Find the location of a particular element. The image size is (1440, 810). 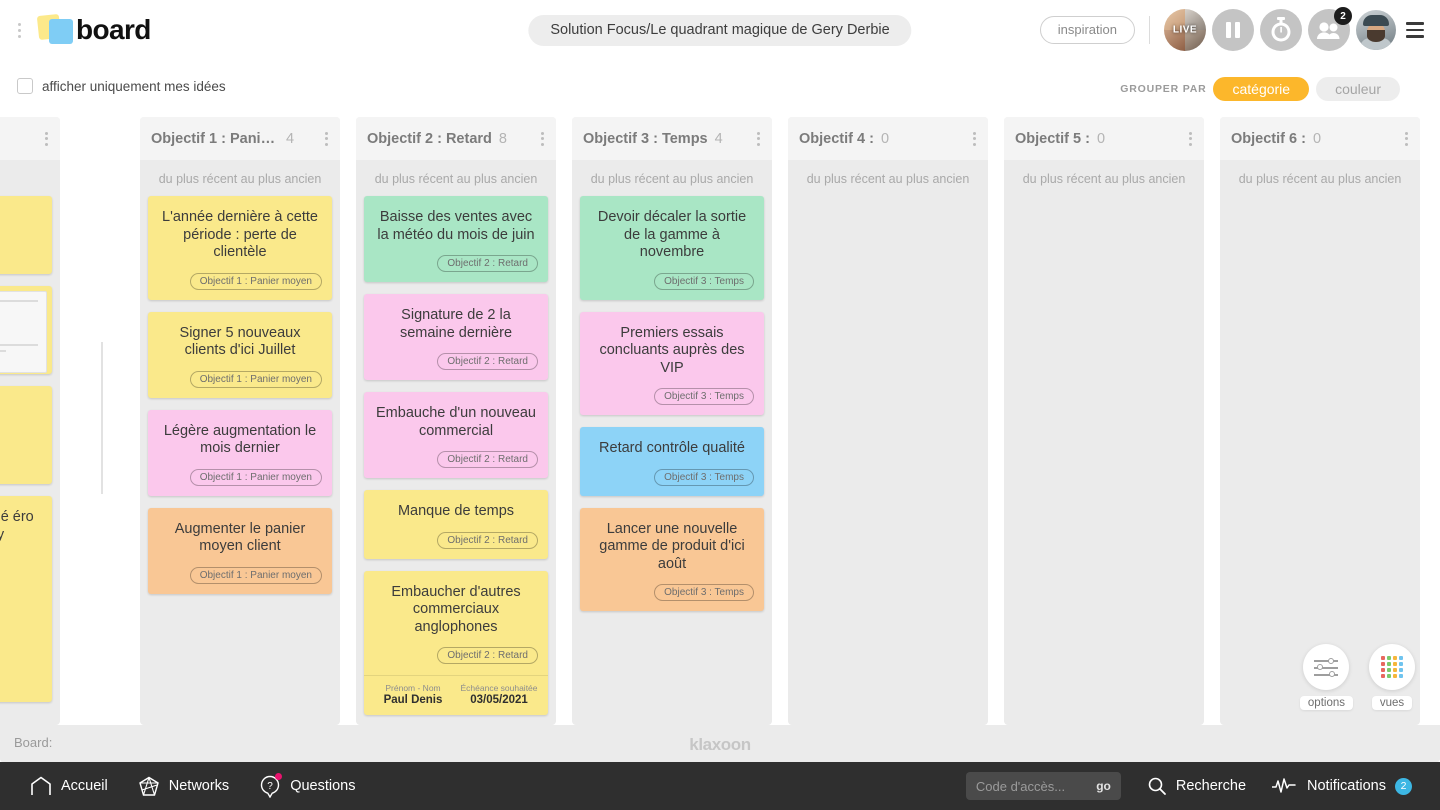

column-sort-label: s ancien is located at coordinates (30, 178).